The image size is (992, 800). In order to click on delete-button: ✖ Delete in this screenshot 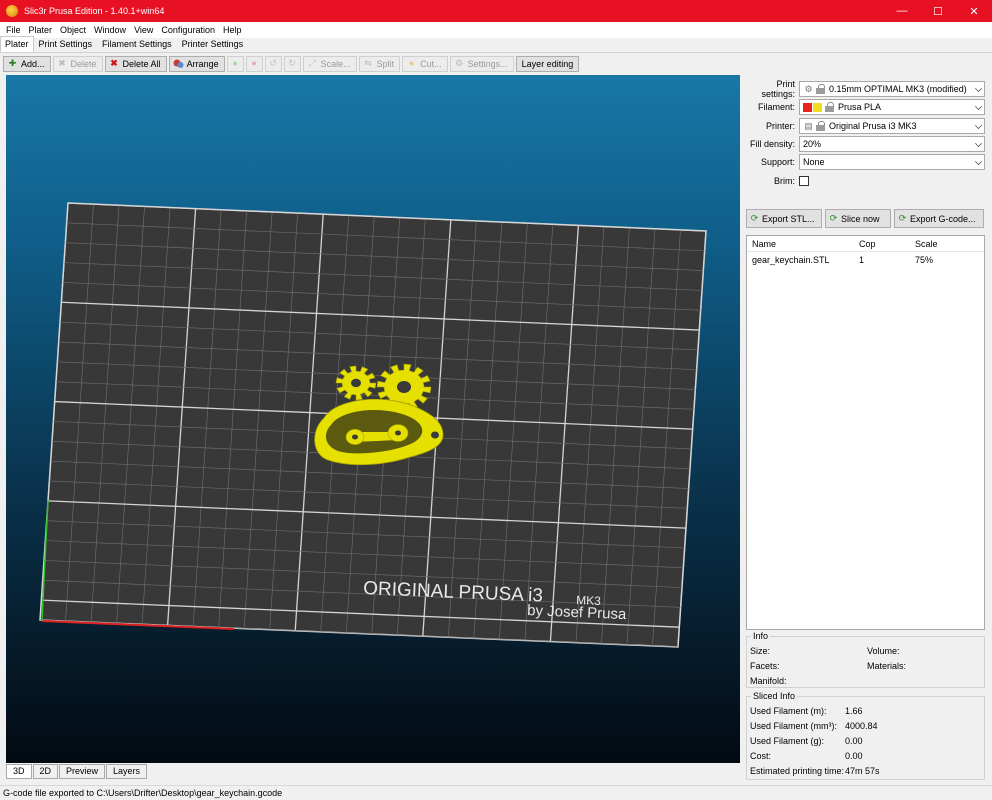, I will do `click(77, 63)`.